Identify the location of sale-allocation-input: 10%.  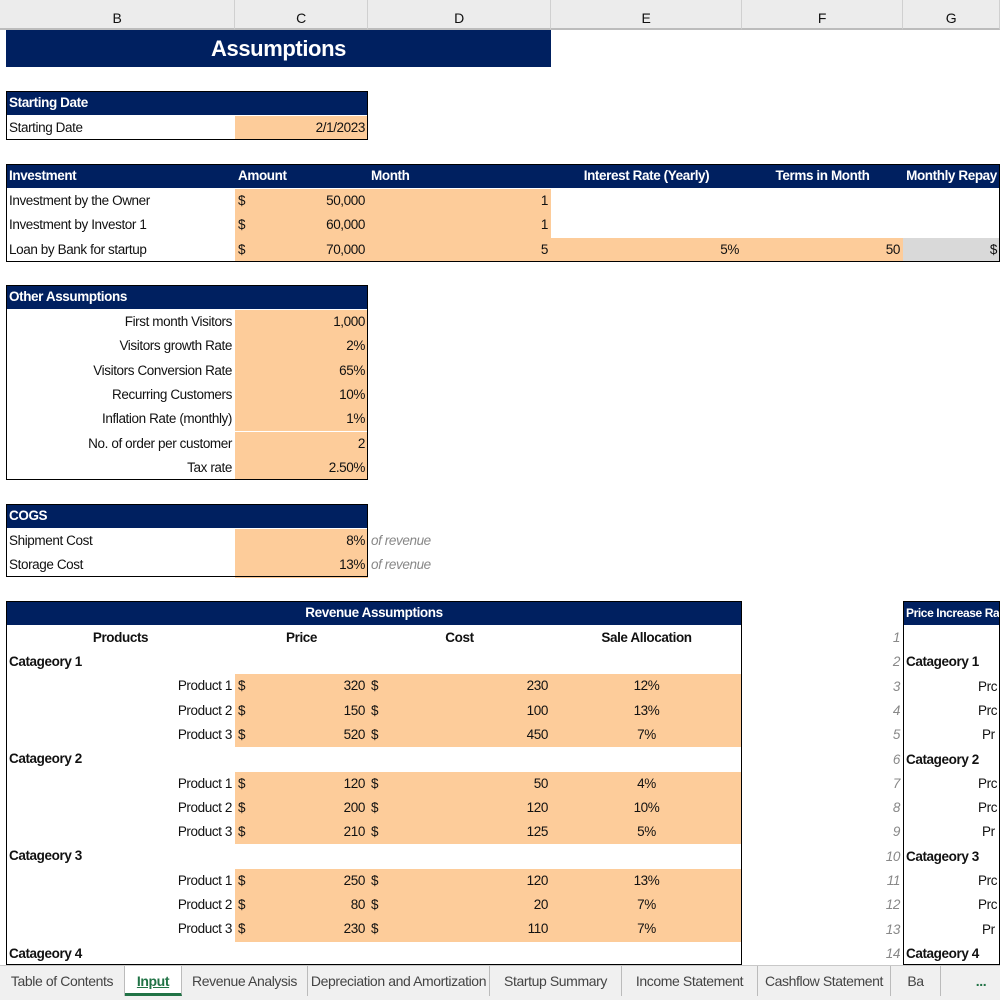
(646, 808).